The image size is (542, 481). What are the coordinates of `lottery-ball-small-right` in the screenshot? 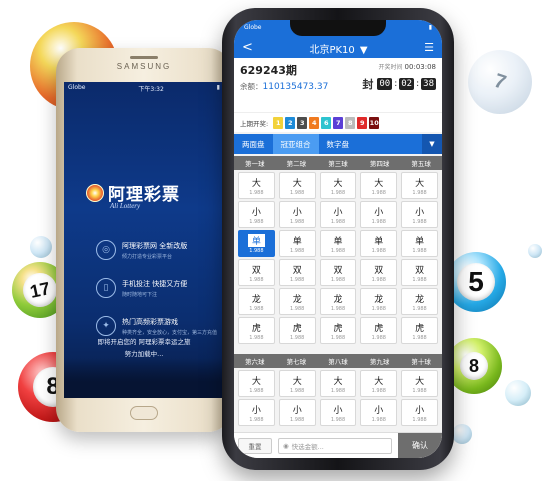 It's located at (518, 393).